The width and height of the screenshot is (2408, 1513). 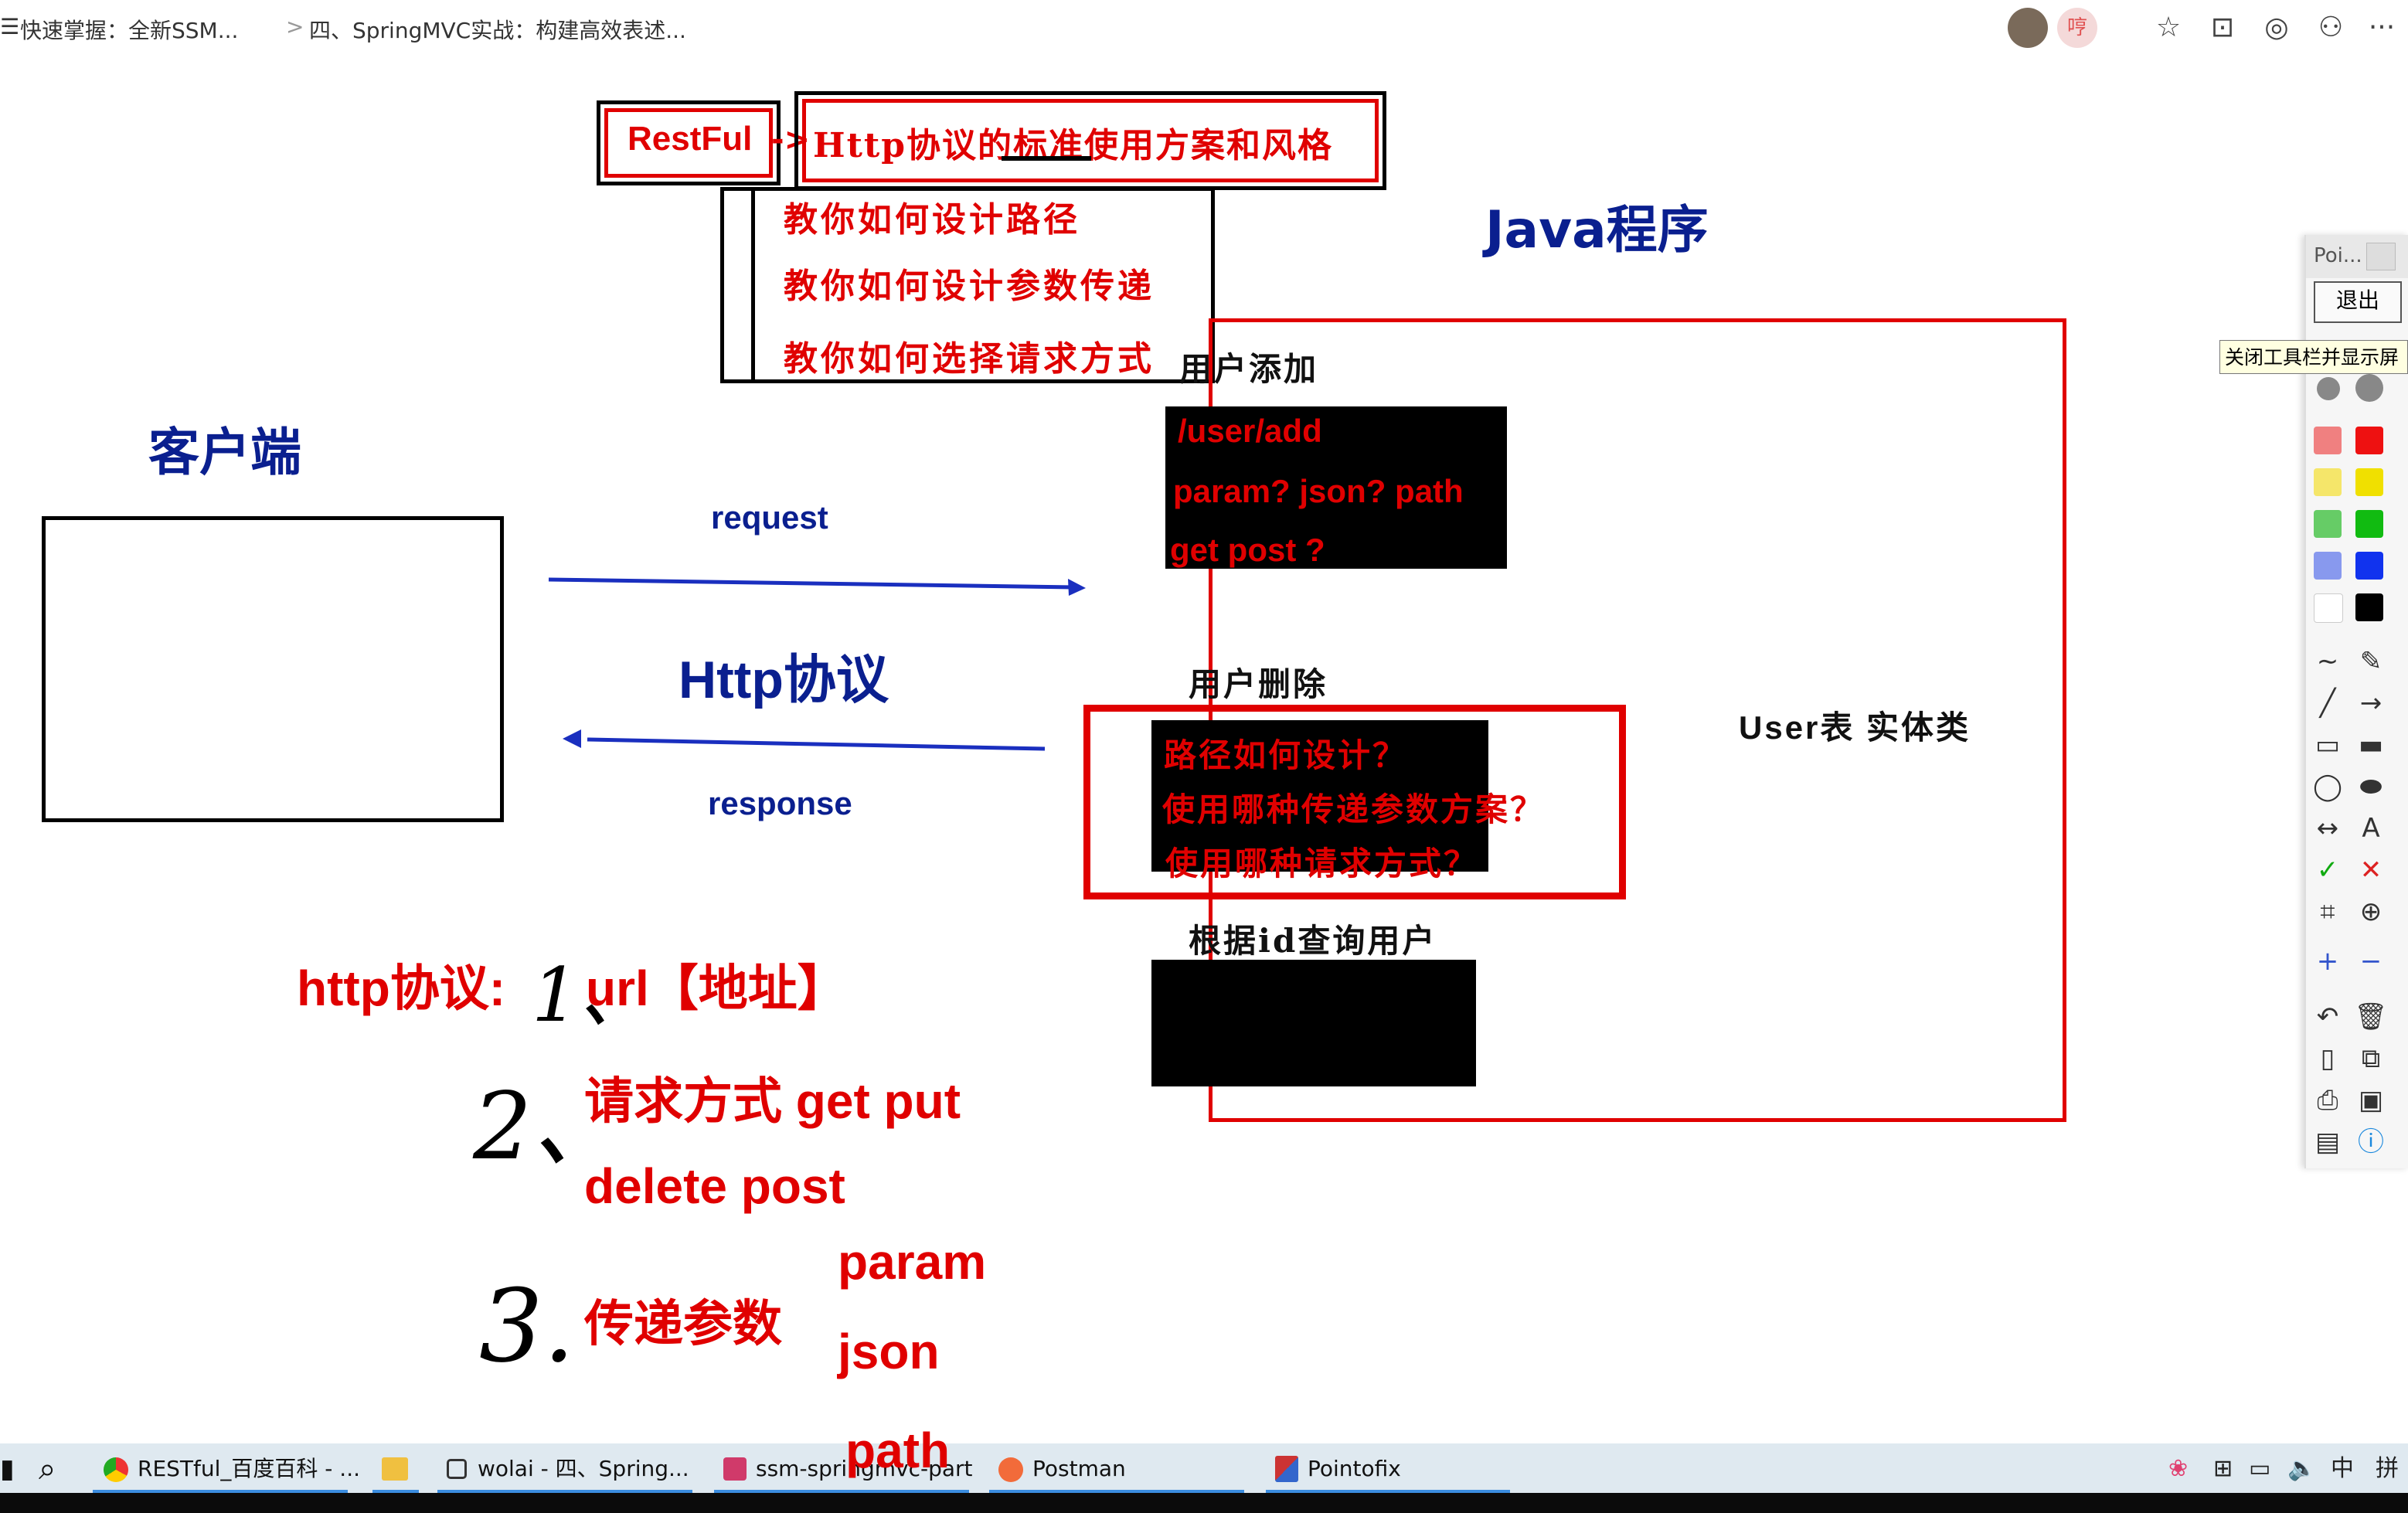 What do you see at coordinates (2371, 912) in the screenshot?
I see `zoom-icon: ⊕` at bounding box center [2371, 912].